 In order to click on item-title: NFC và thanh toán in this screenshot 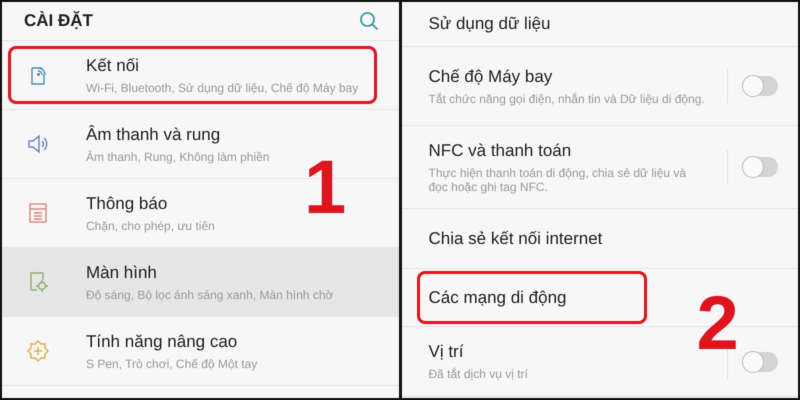, I will do `click(500, 150)`.